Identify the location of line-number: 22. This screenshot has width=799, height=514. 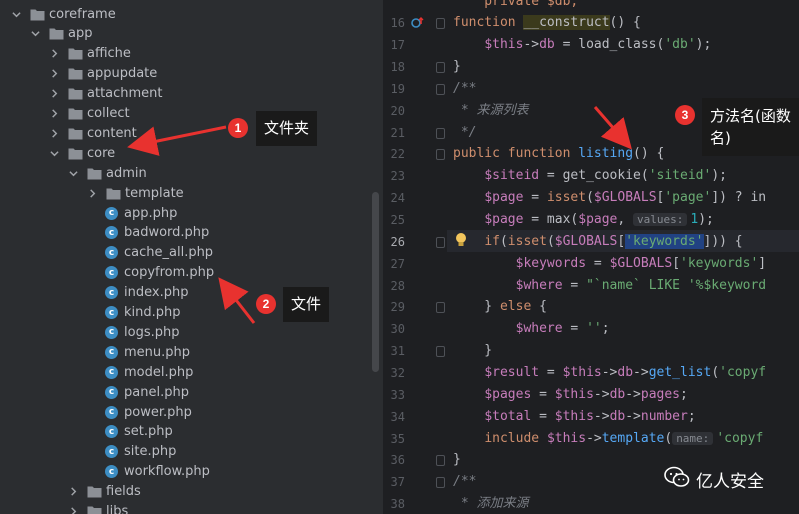
(397, 154).